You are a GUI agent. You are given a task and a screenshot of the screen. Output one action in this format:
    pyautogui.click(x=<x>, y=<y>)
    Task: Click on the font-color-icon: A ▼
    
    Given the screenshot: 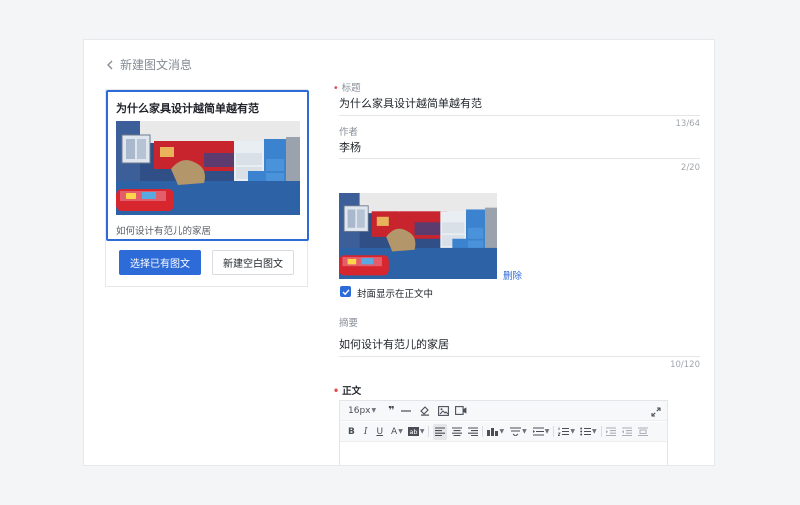 What is the action you would take?
    pyautogui.click(x=397, y=432)
    